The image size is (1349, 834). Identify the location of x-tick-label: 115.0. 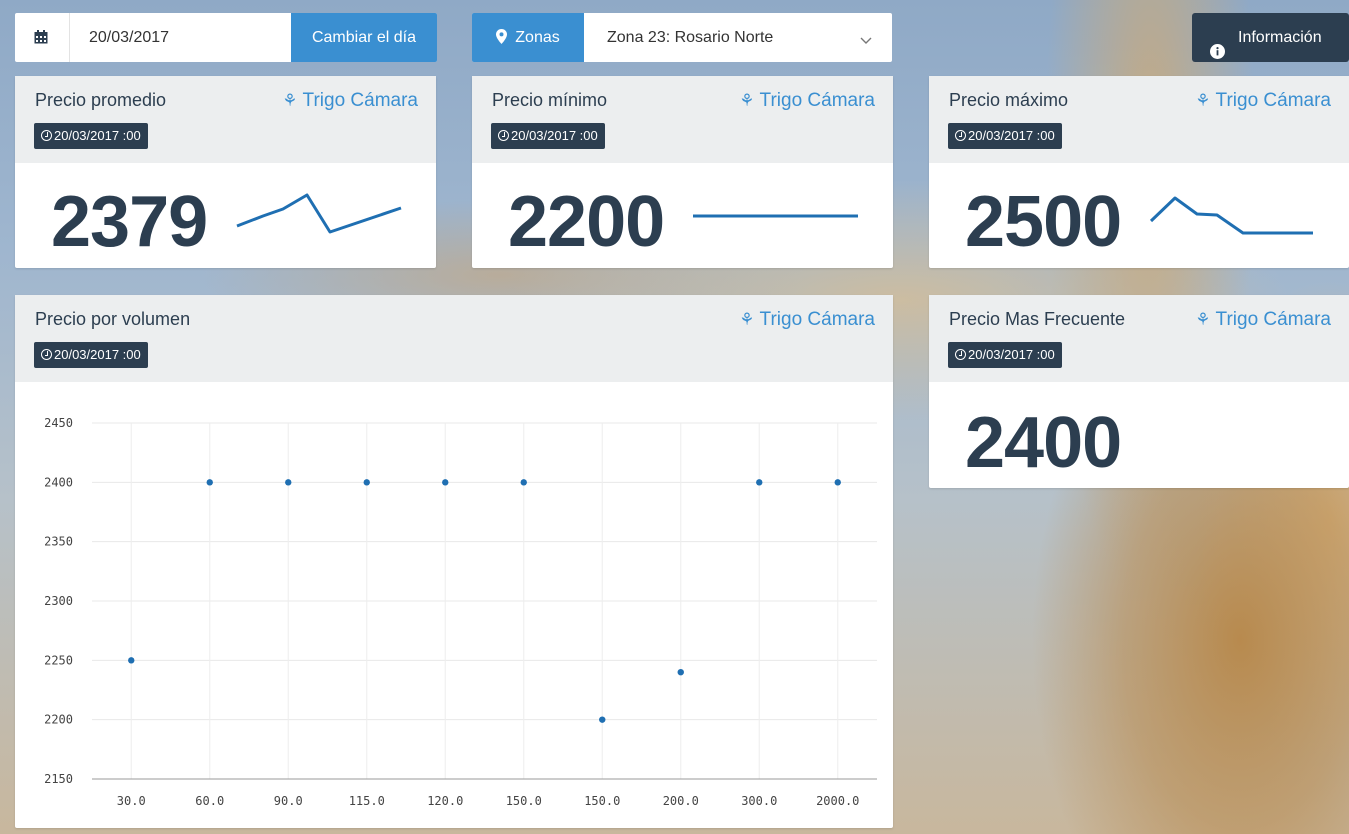
(367, 801).